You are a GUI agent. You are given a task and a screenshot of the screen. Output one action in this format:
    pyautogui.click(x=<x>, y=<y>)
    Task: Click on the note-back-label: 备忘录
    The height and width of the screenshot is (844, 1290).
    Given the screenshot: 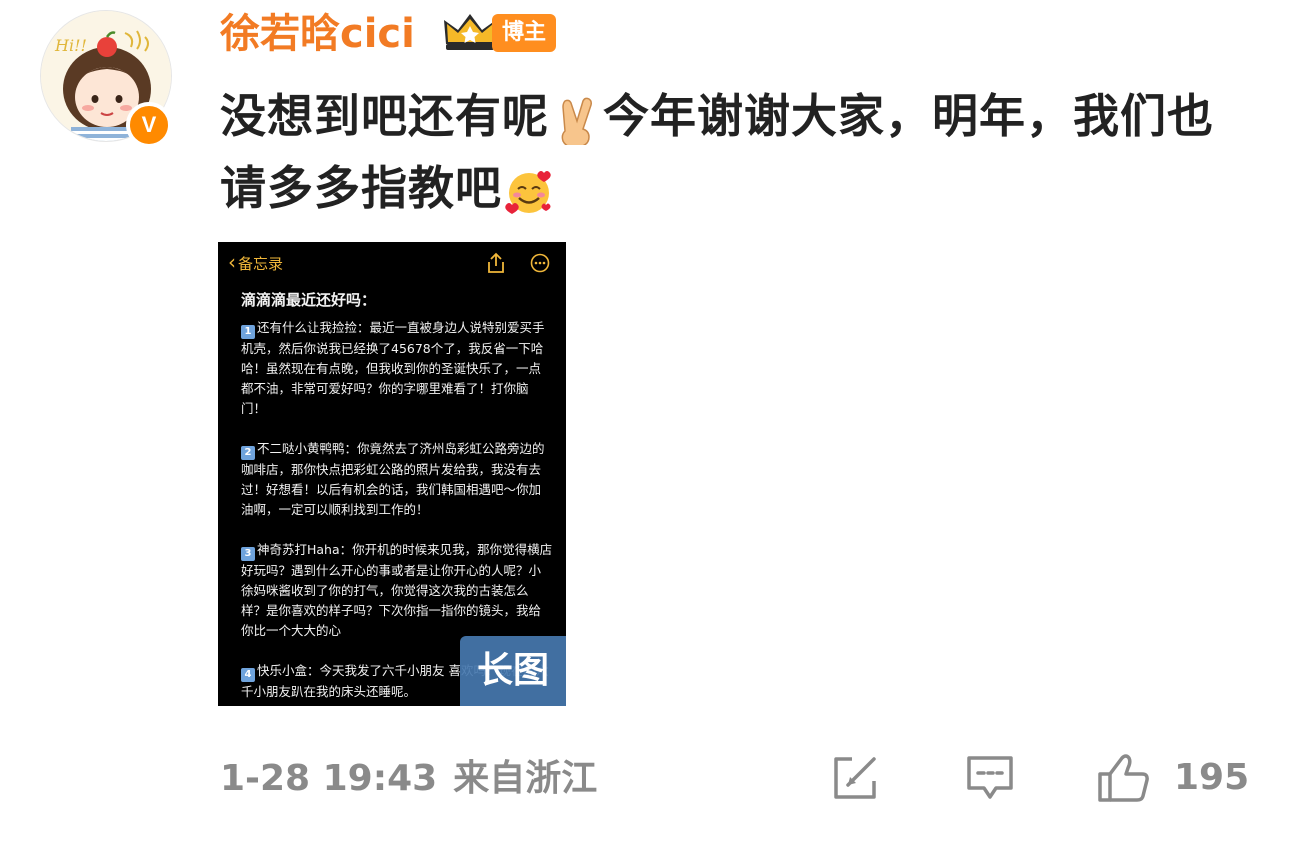 What is the action you would take?
    pyautogui.click(x=261, y=264)
    